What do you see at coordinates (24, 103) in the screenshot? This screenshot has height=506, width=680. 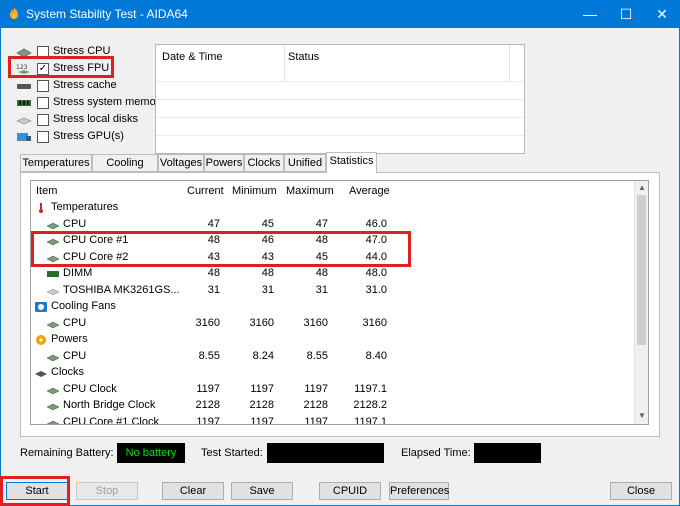 I see `memory-icon` at bounding box center [24, 103].